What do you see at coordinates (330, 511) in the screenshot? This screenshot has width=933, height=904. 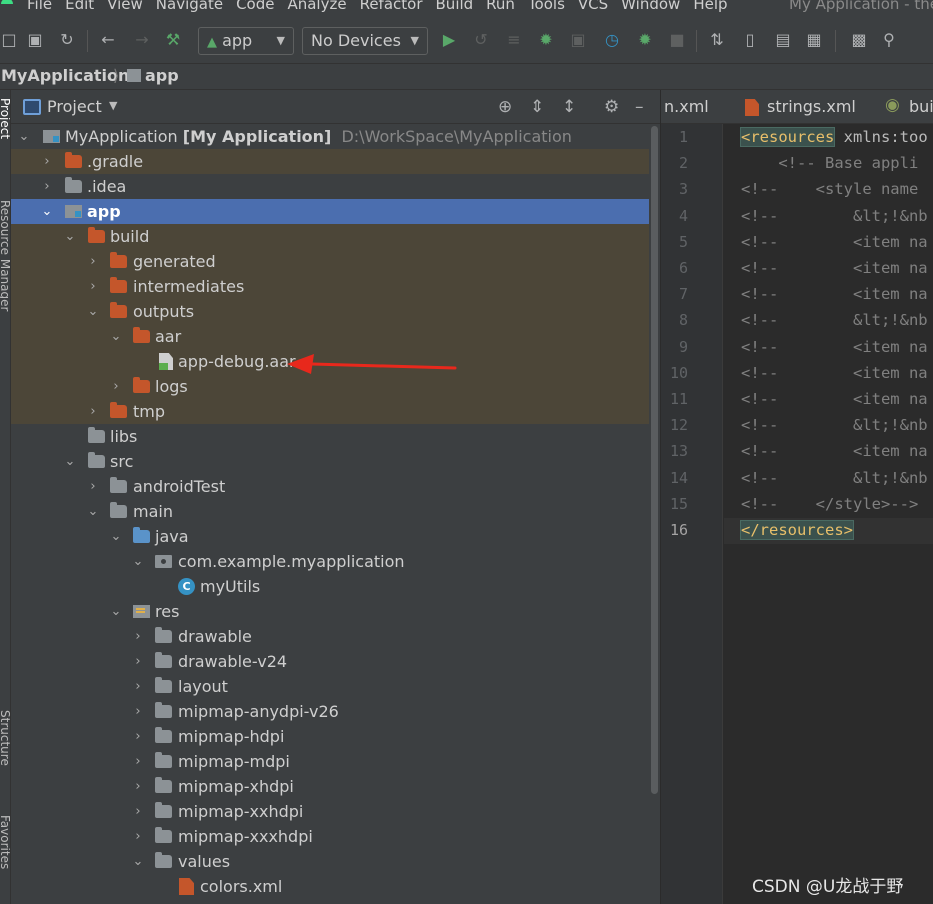 I see `tree-row-main: ⌄ main` at bounding box center [330, 511].